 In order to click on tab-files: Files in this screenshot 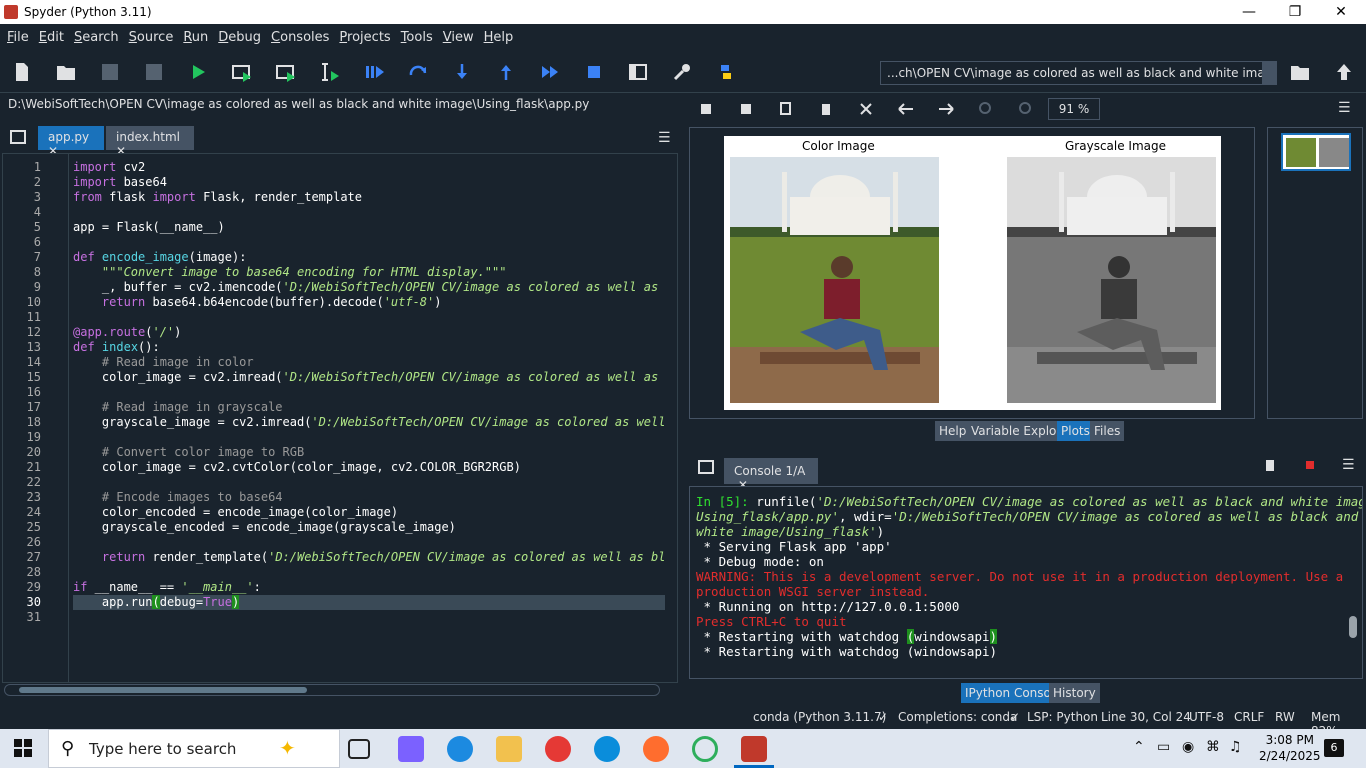, I will do `click(1107, 431)`.